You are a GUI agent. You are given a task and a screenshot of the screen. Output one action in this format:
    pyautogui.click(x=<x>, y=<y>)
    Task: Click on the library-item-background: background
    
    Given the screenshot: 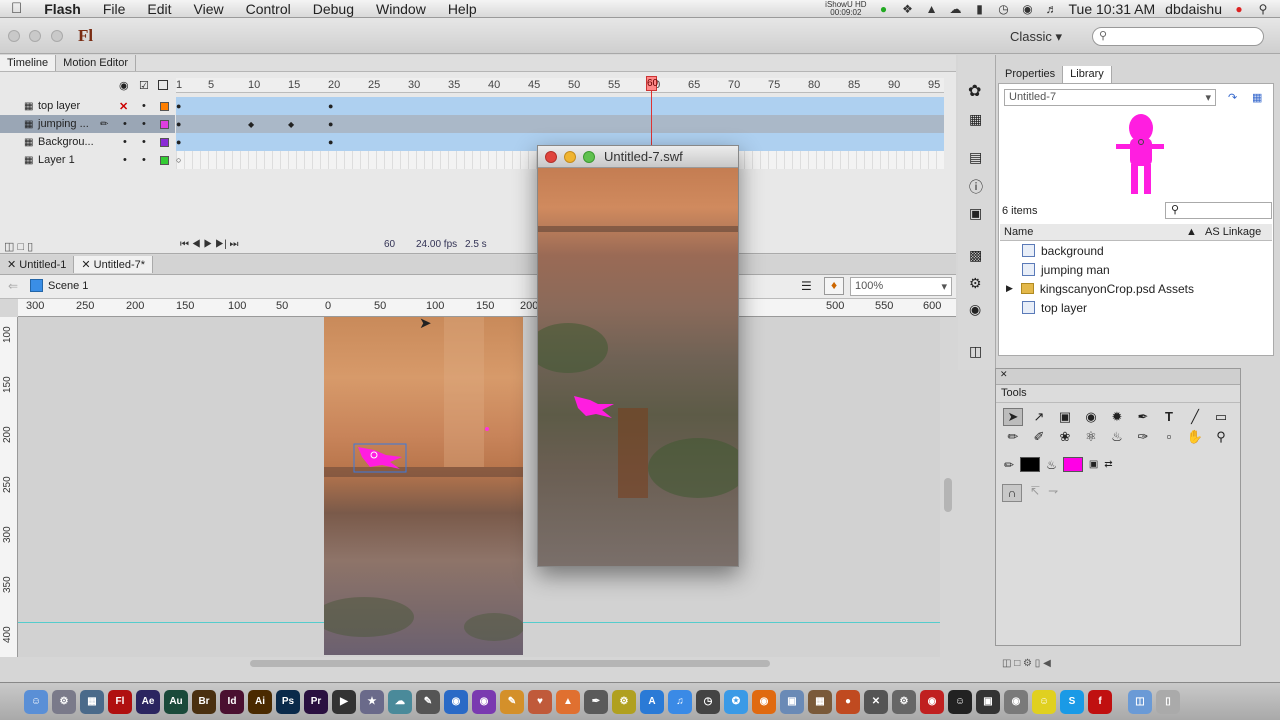 What is the action you would take?
    pyautogui.click(x=1136, y=250)
    